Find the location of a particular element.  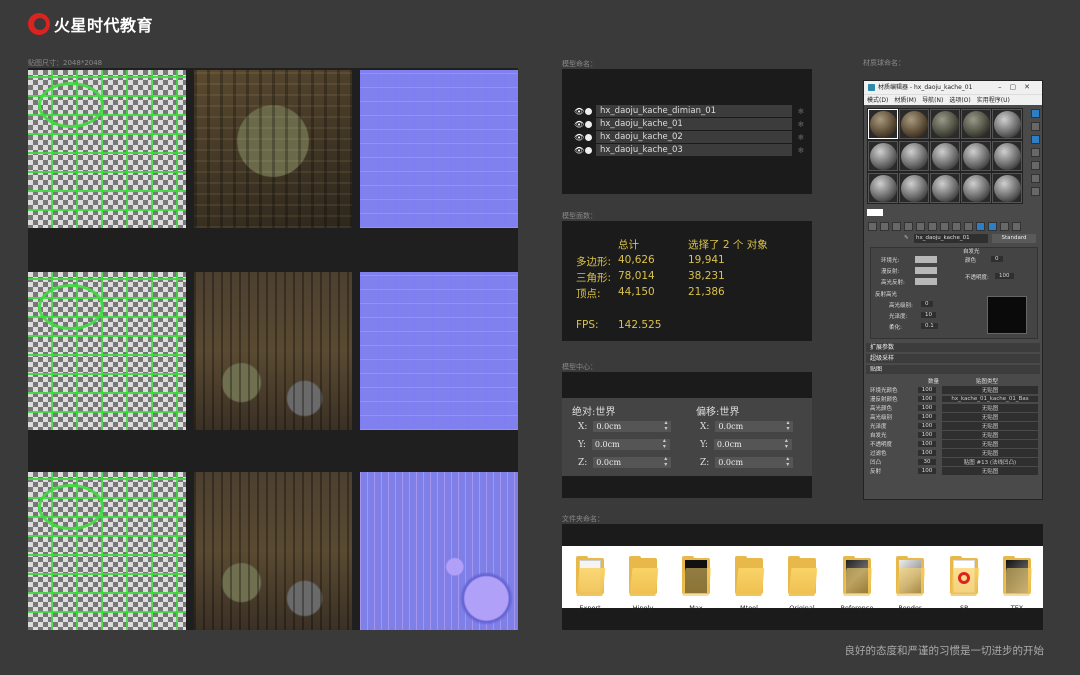

specular-swatch is located at coordinates (926, 281).